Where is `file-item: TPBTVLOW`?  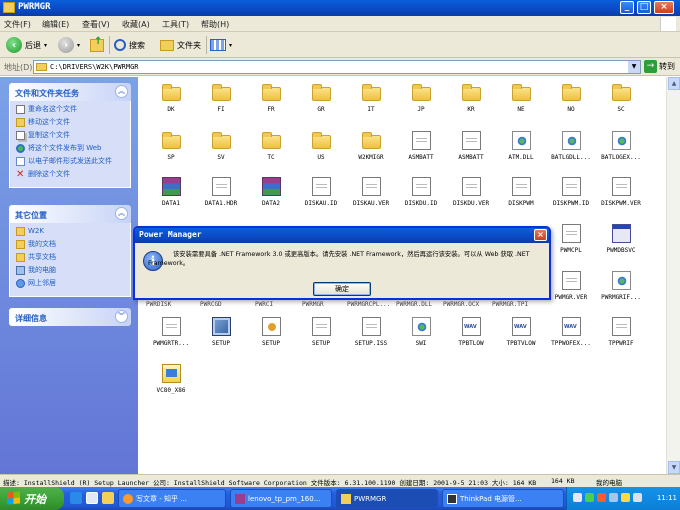
file-item: TPBTVLOW is located at coordinates (521, 337).